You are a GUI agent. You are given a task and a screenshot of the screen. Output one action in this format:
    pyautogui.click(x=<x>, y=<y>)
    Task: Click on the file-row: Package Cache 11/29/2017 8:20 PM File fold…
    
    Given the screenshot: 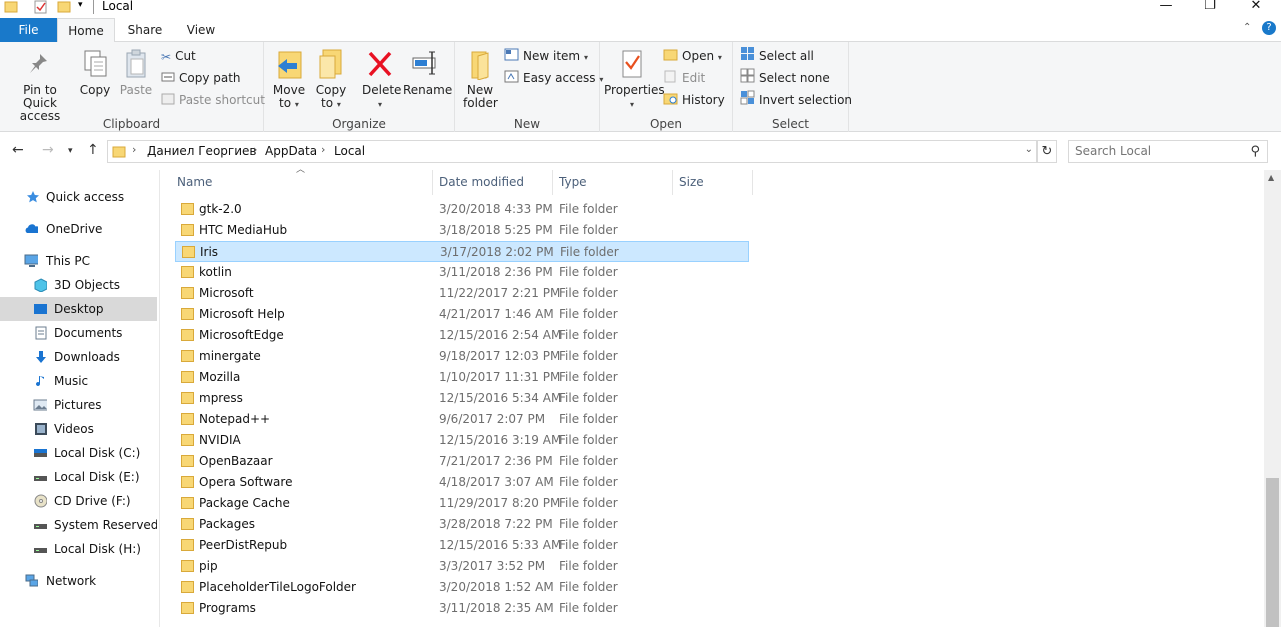 What is the action you would take?
    pyautogui.click(x=462, y=503)
    